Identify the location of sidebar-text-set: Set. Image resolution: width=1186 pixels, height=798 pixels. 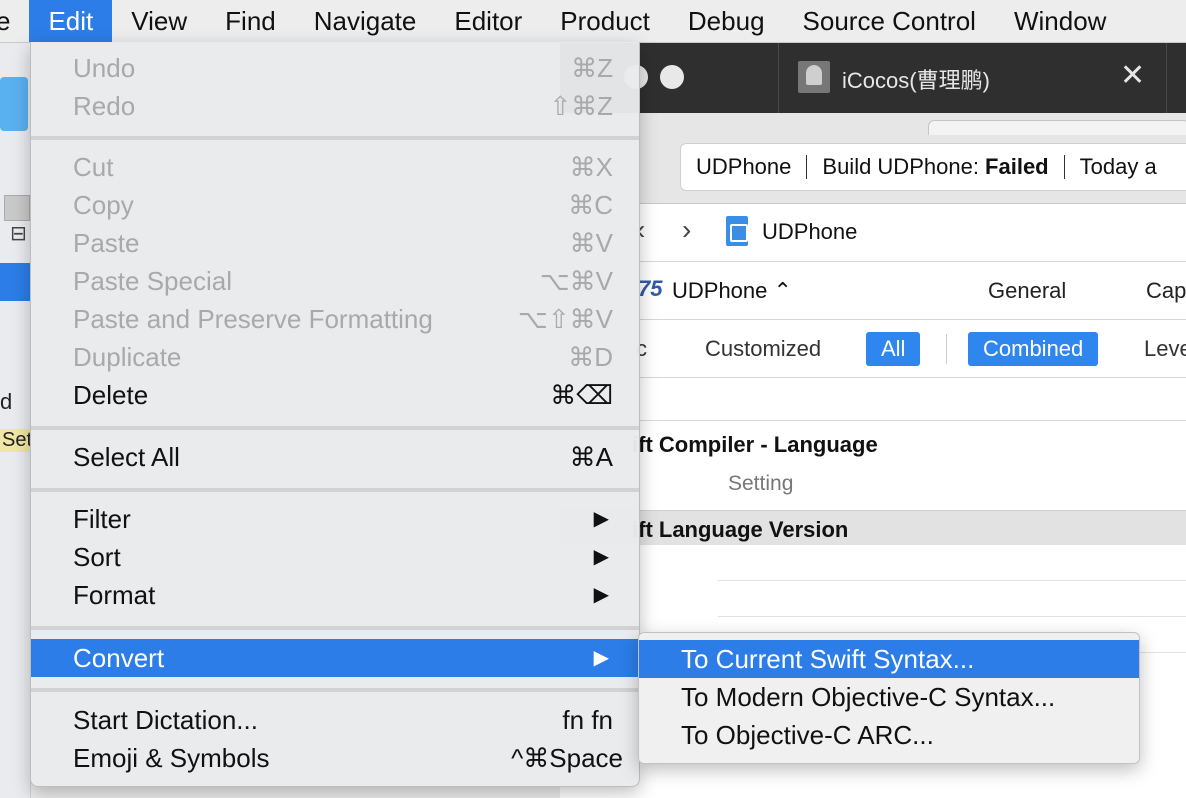
(17, 440).